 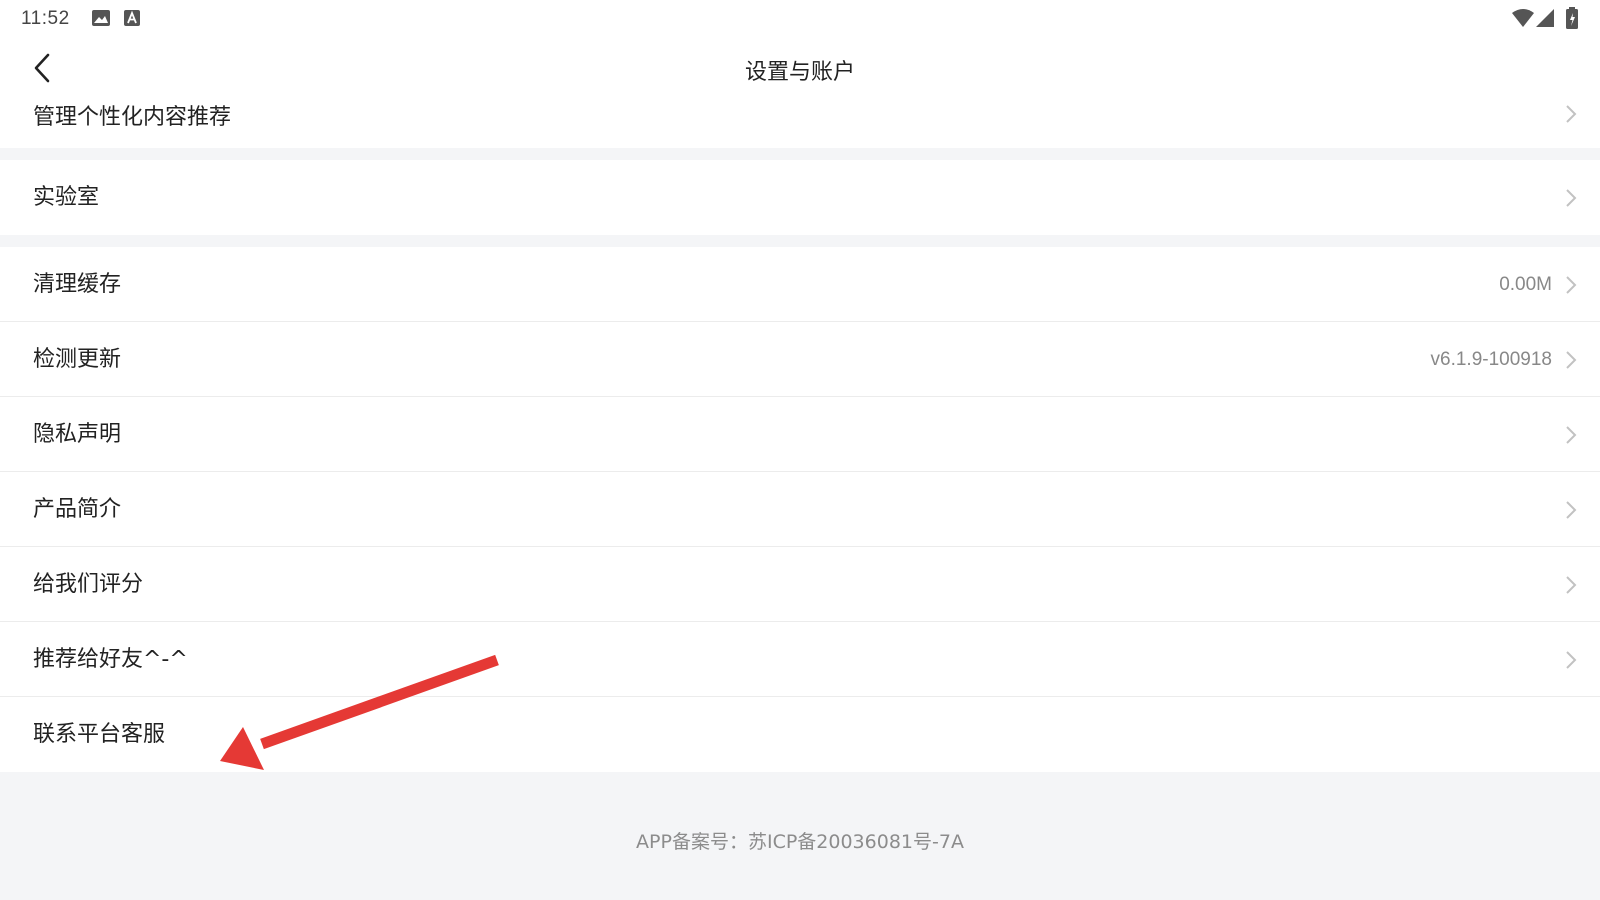 What do you see at coordinates (77, 434) in the screenshot?
I see `settings-item-label: 隐私声明` at bounding box center [77, 434].